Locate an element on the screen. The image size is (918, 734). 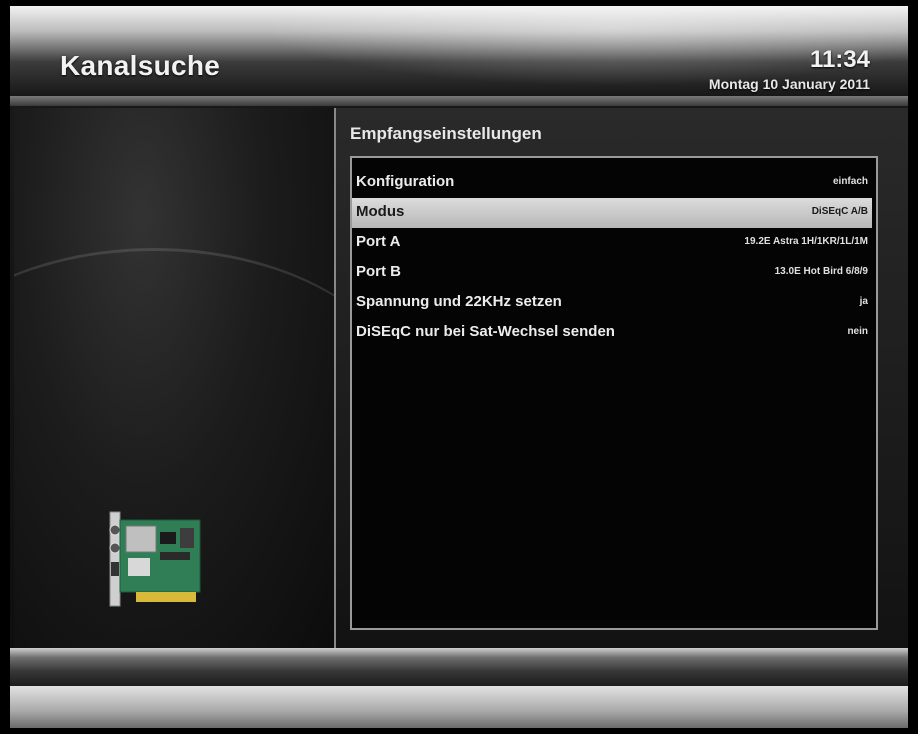
header-divider is located at coordinates (459, 101).